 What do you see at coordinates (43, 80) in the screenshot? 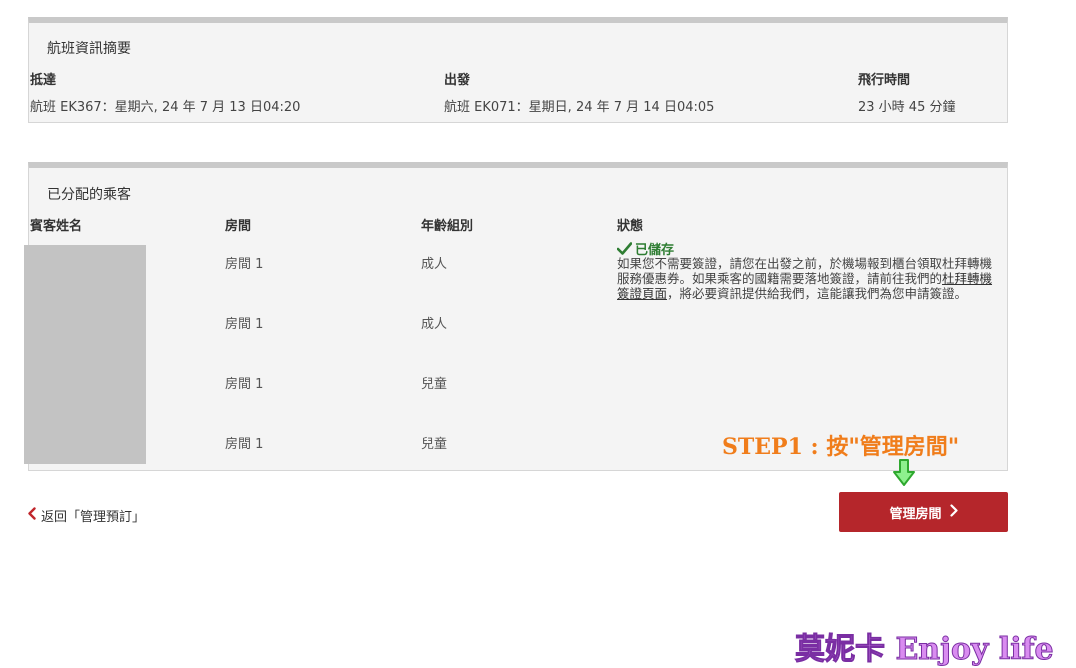
I see `arrival-header: 抵達` at bounding box center [43, 80].